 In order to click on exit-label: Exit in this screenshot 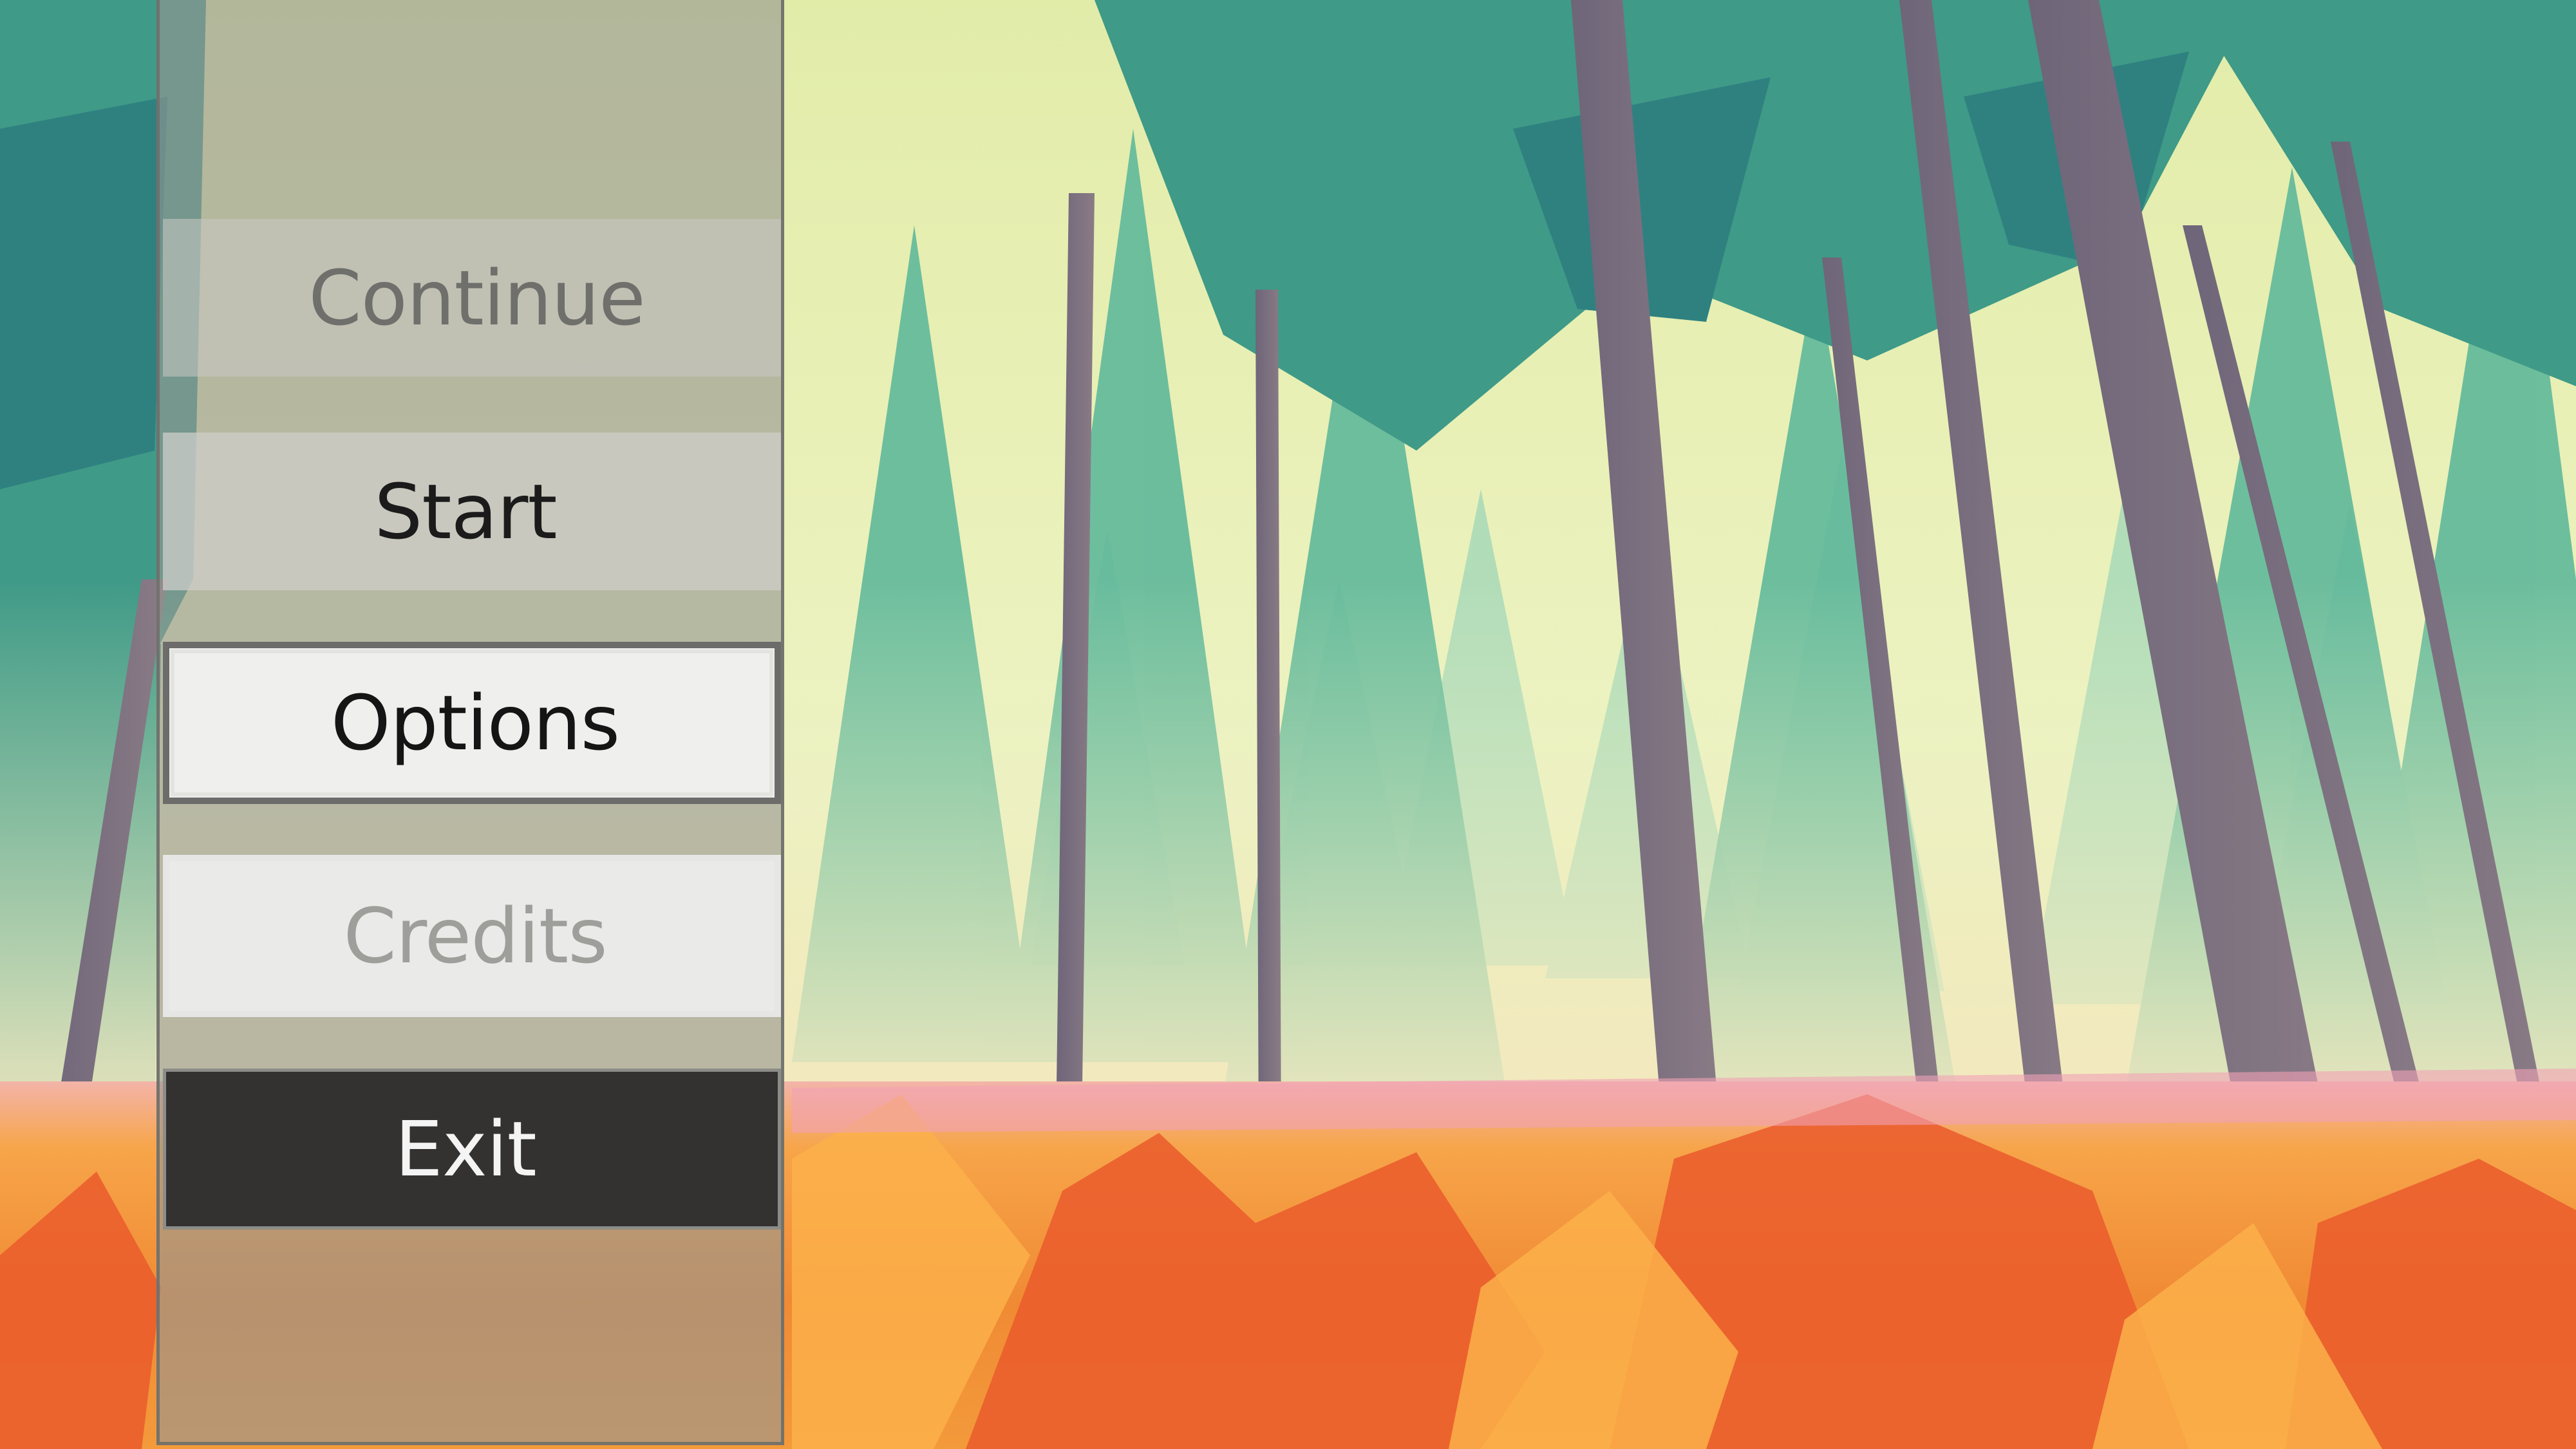, I will do `click(465, 1149)`.